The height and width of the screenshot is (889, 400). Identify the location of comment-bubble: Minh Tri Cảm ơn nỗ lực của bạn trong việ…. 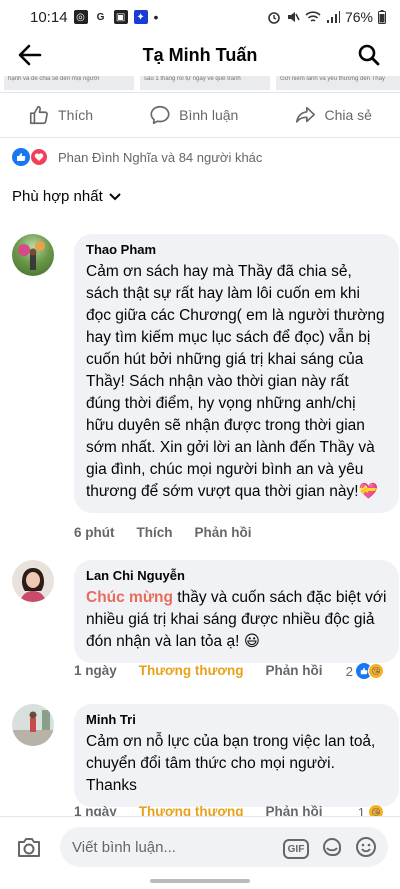
(236, 755).